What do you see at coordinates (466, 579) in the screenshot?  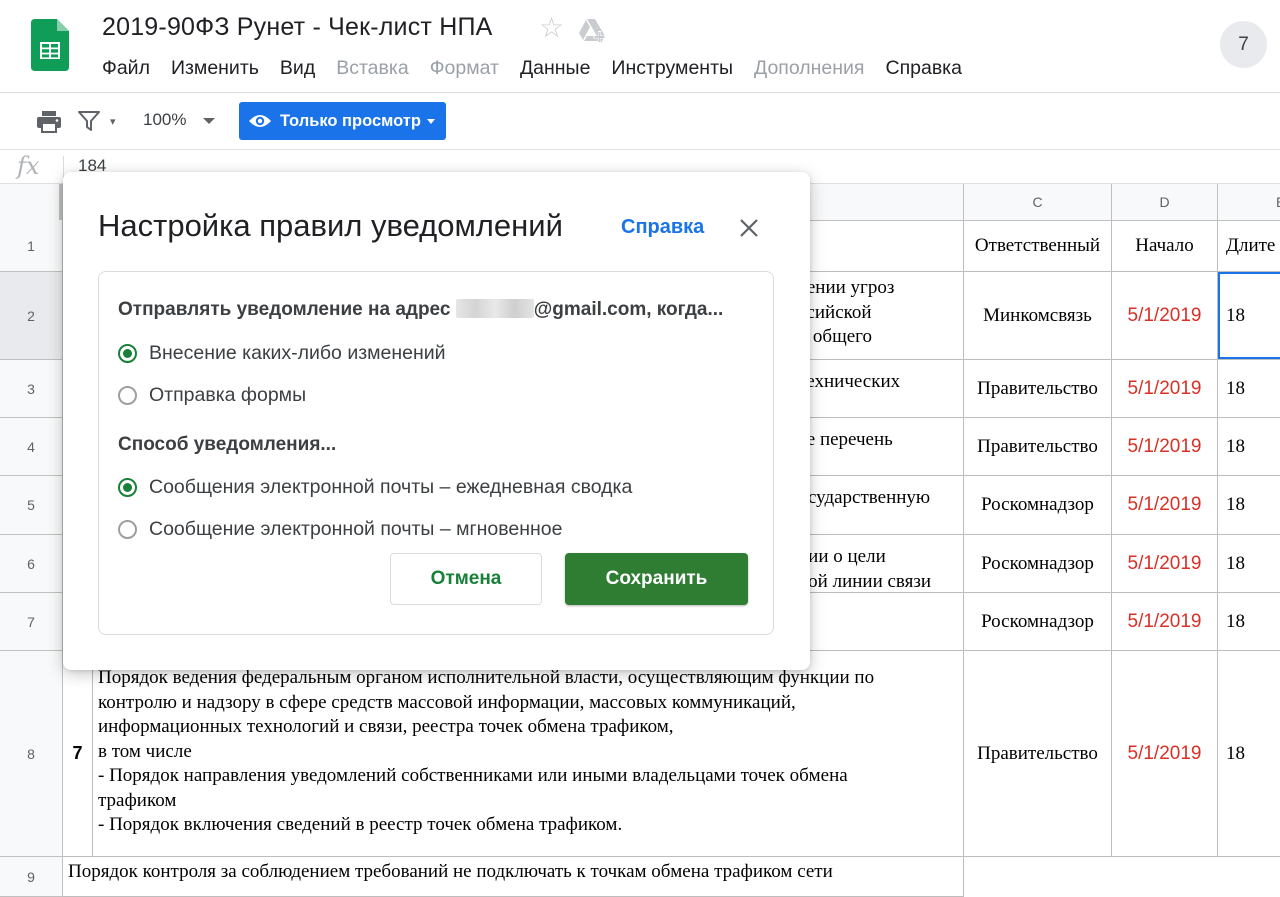 I see `cancel-button: Отмена` at bounding box center [466, 579].